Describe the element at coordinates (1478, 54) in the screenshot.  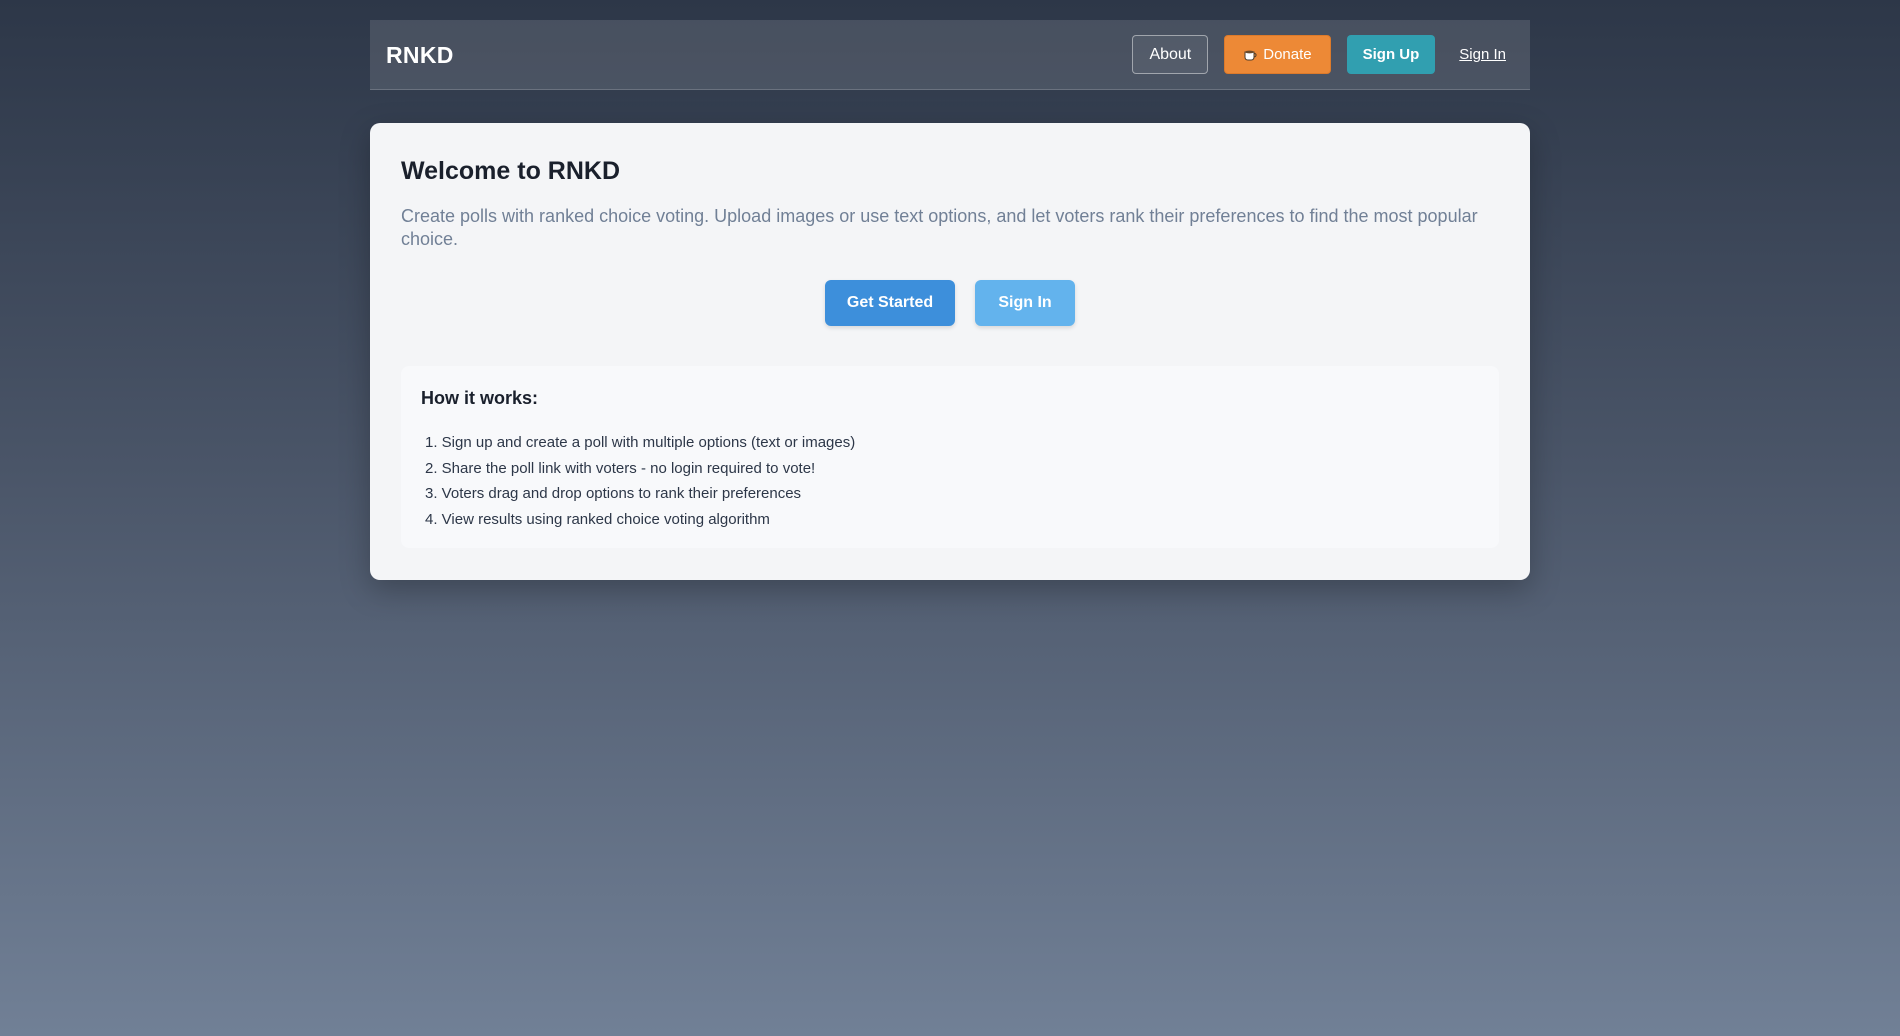
I see `sign-in-link: Sign In` at that location.